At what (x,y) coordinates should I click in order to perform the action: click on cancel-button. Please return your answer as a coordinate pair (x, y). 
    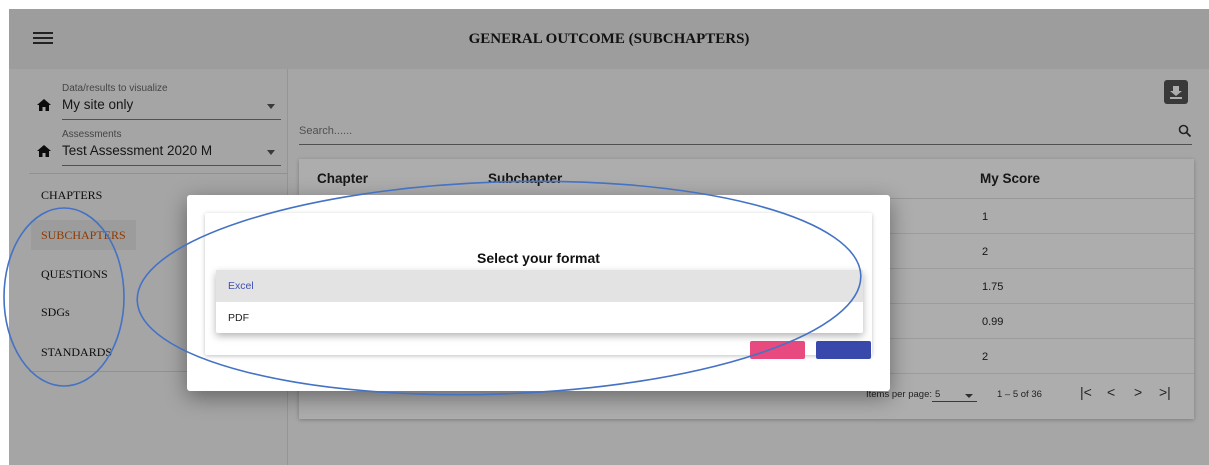
    Looking at the image, I should click on (777, 350).